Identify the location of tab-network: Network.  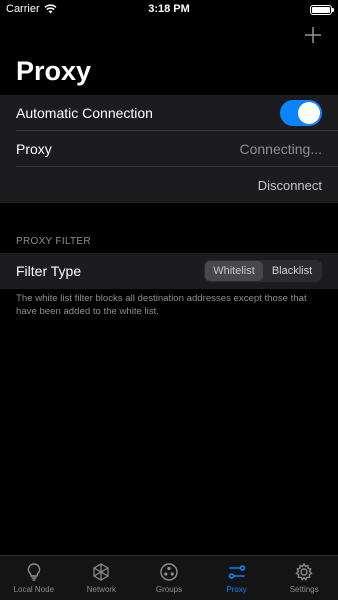
(102, 578).